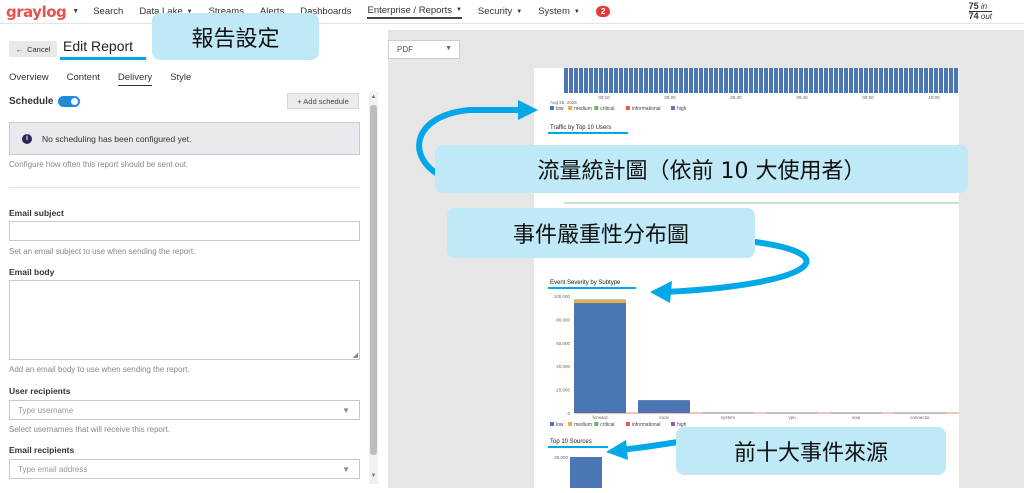 The width and height of the screenshot is (1024, 493). Describe the element at coordinates (135, 79) in the screenshot. I see `tab-delivery: Delivery` at that location.